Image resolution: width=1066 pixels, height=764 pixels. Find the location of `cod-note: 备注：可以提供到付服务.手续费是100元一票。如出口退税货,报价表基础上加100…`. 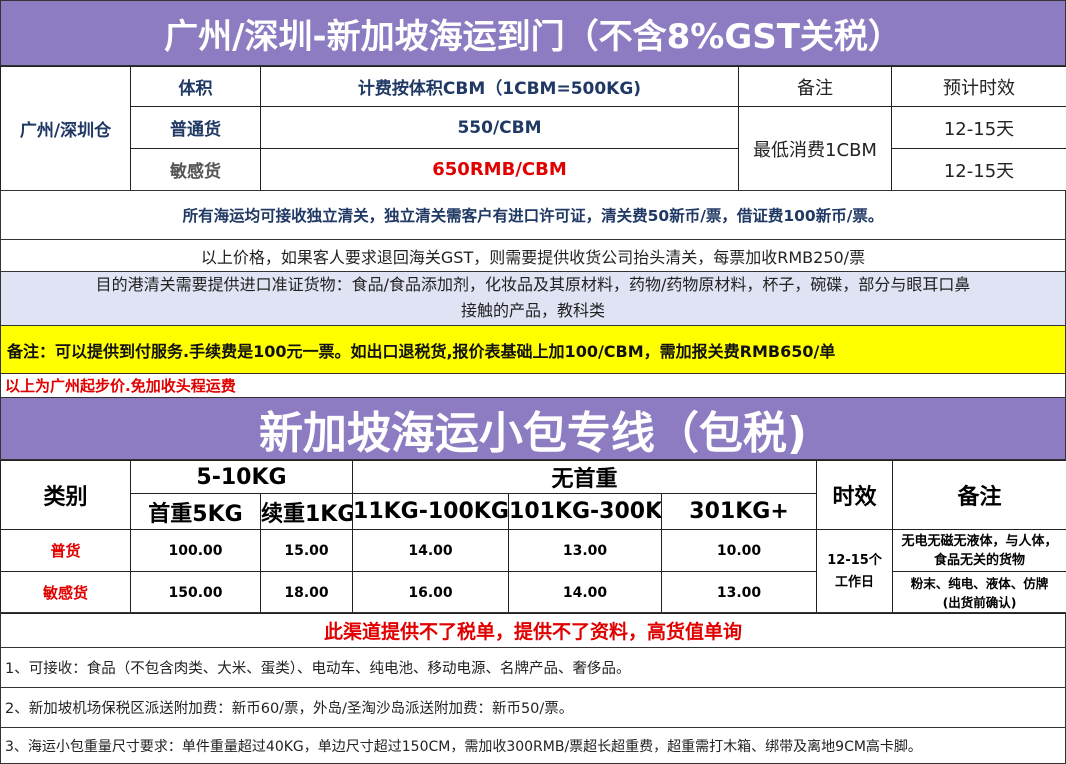

cod-note: 备注：可以提供到付服务.手续费是100元一票。如出口退税货,报价表基础上加100… is located at coordinates (533, 350).